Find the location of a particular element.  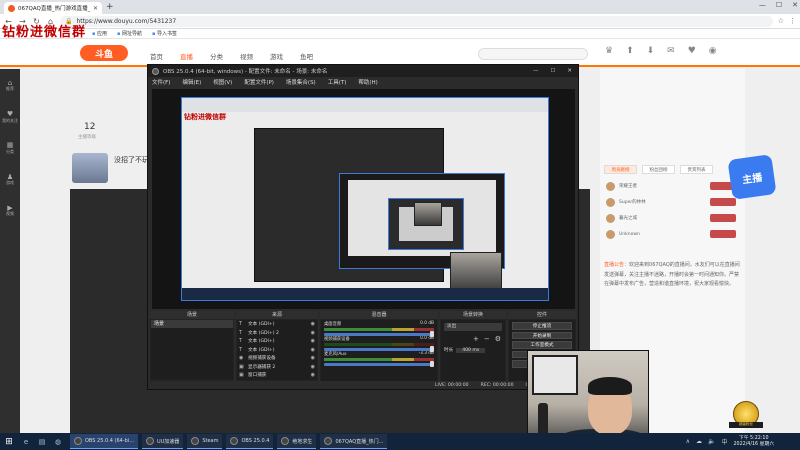

tray-volume-icon: 🔈 is located at coordinates (711, 441).